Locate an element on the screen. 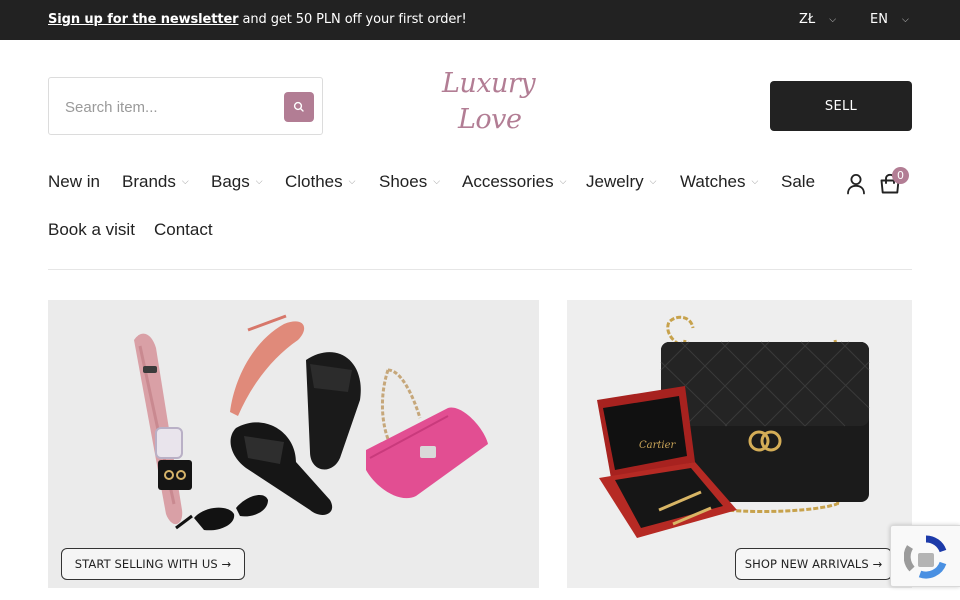  nav-item-label: New in is located at coordinates (74, 181).